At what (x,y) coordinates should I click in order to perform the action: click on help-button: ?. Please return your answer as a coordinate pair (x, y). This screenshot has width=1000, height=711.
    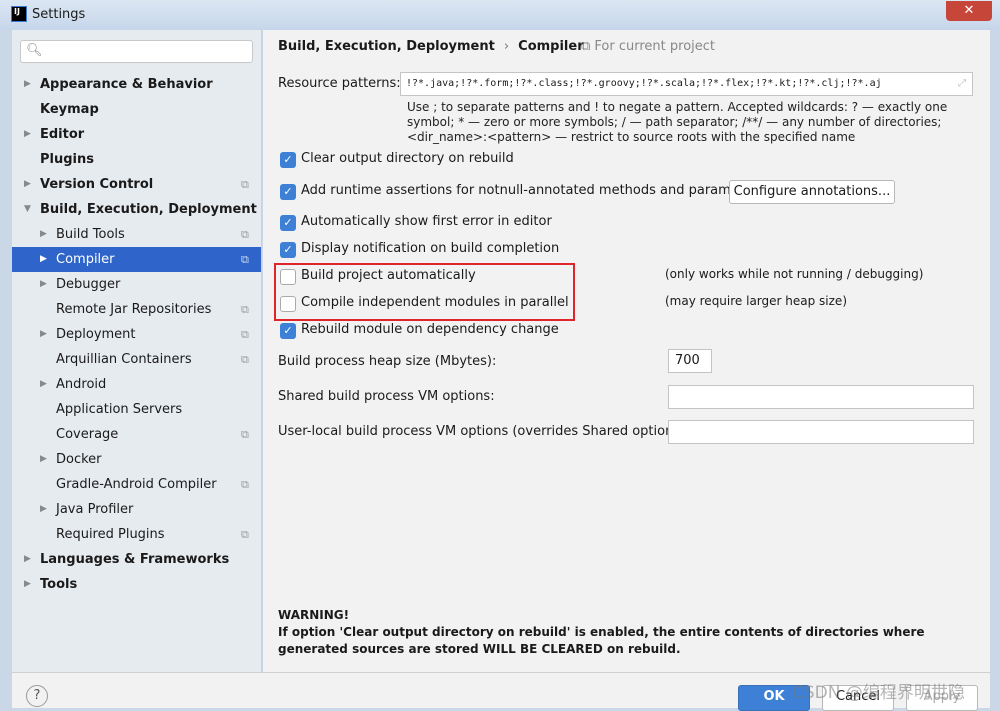
    Looking at the image, I should click on (37, 696).